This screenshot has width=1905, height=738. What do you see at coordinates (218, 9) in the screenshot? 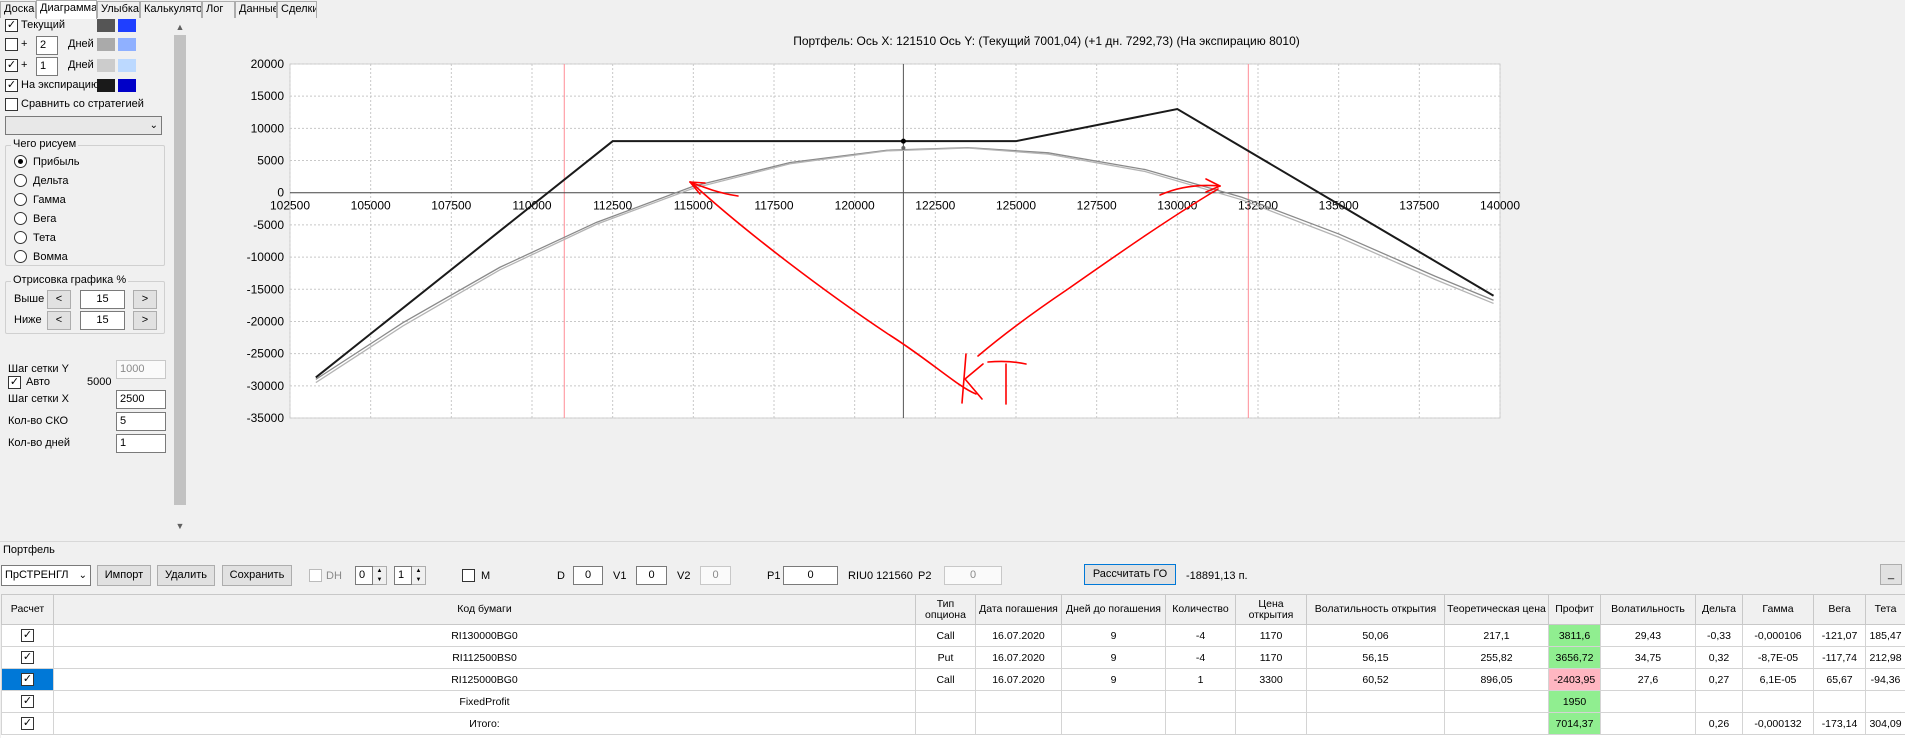
I see `tab-log: Лог` at bounding box center [218, 9].